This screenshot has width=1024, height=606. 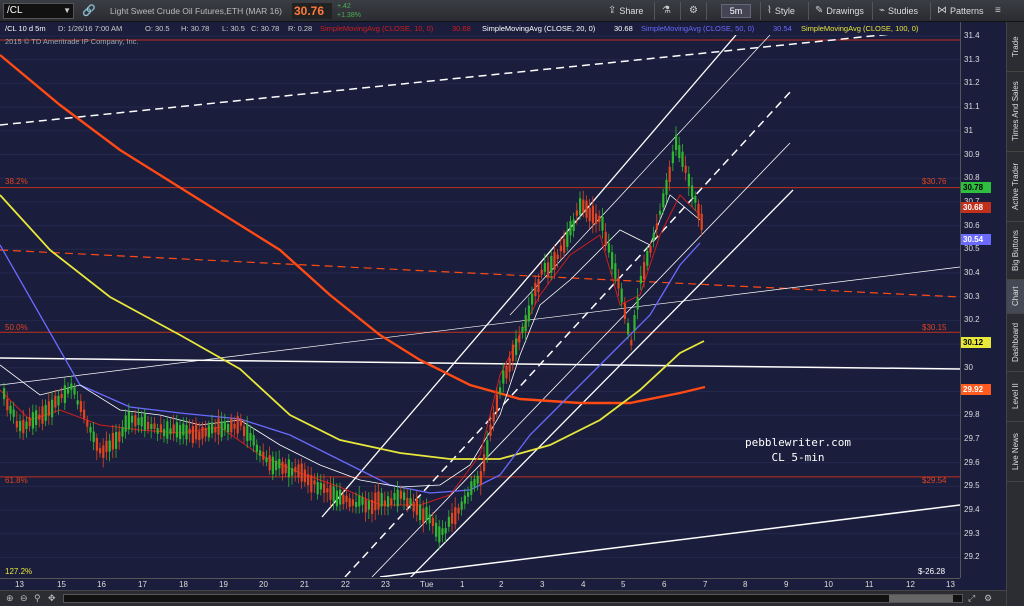 What do you see at coordinates (972, 533) in the screenshot?
I see `price-tick: 29.3` at bounding box center [972, 533].